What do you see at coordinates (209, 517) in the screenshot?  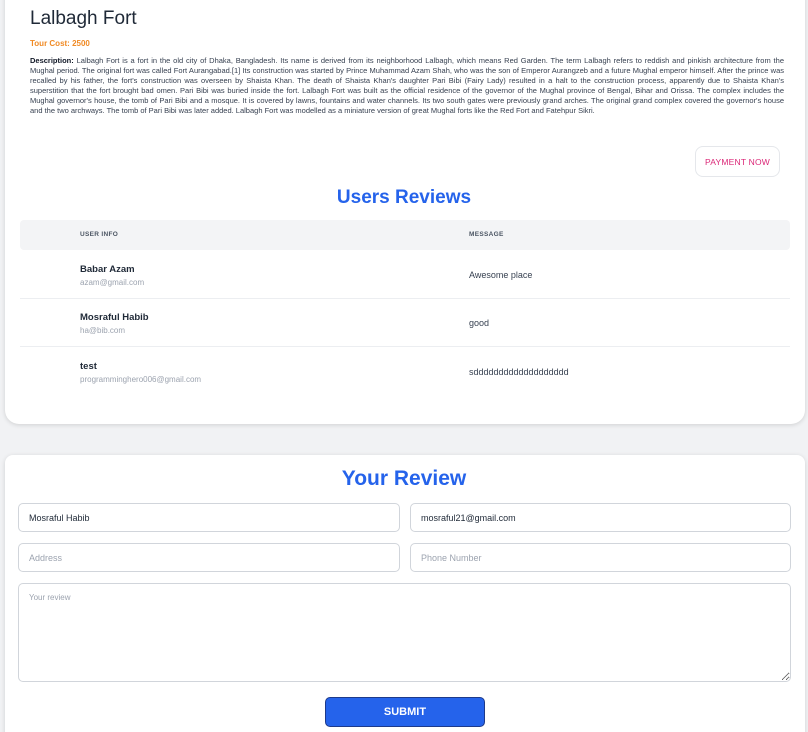 I see `name-input` at bounding box center [209, 517].